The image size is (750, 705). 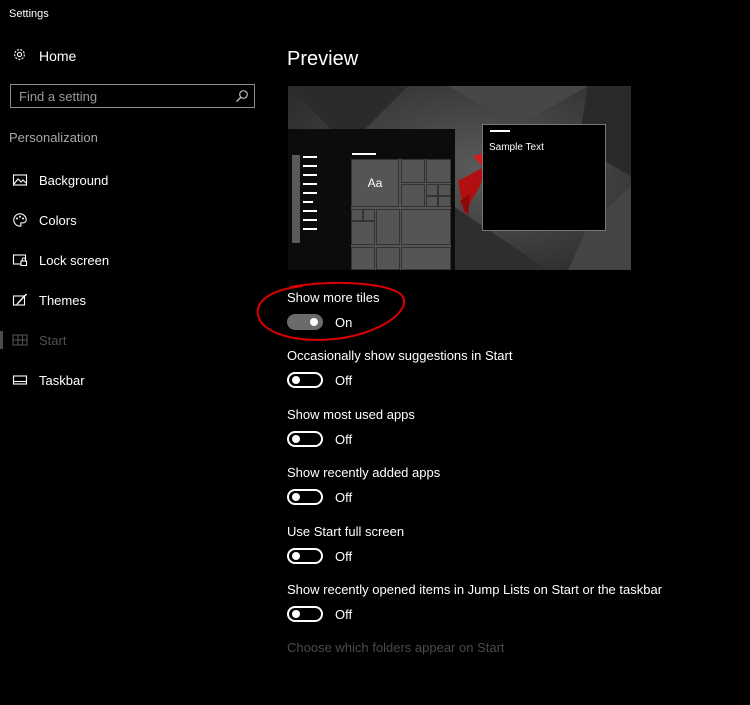 What do you see at coordinates (62, 380) in the screenshot?
I see `sidebar-item-label: Taskbar` at bounding box center [62, 380].